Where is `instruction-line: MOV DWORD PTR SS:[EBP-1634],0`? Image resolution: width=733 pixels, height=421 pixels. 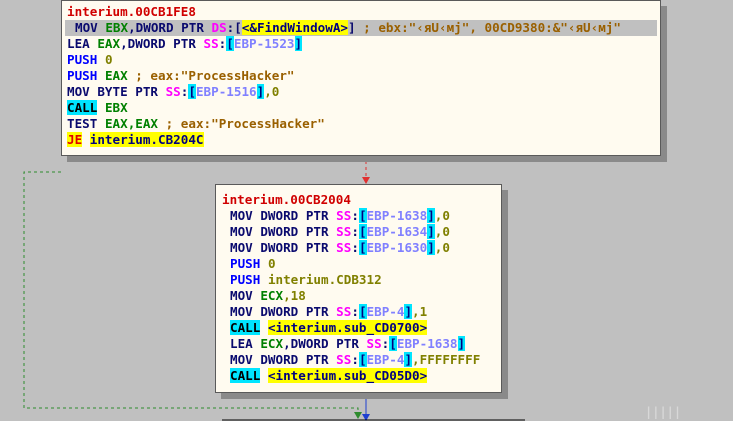 instruction-line: MOV DWORD PTR SS:[EBP-1634],0 is located at coordinates (340, 232).